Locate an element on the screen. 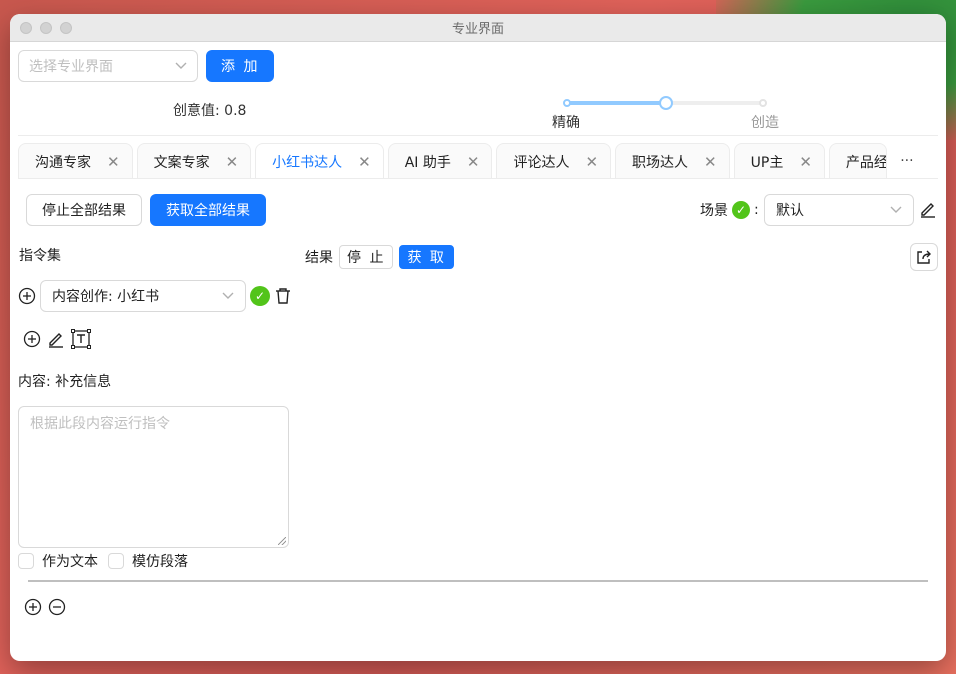 Image resolution: width=956 pixels, height=674 pixels. tab-2: 小红书达人 ✕ is located at coordinates (319, 161).